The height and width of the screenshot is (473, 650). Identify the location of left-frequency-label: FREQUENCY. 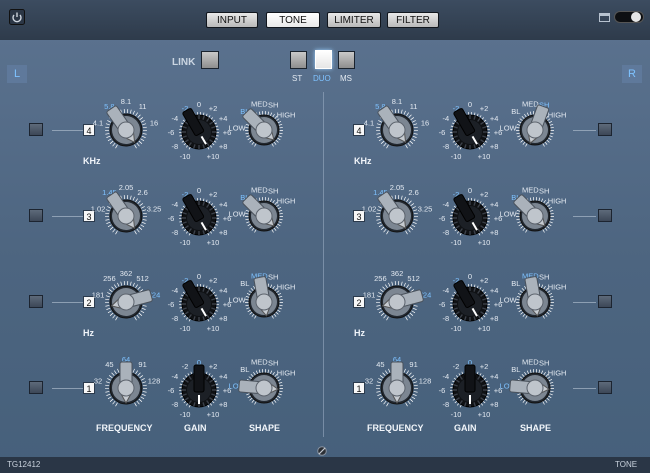
(124, 428).